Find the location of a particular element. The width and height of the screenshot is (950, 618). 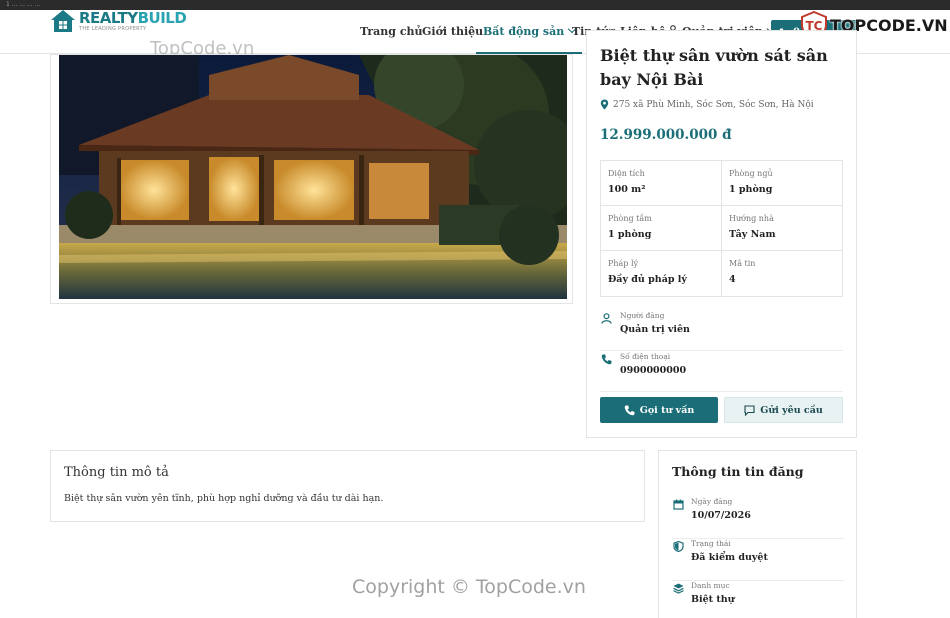

spec-area: Diện tích 100 m² is located at coordinates (661, 183).